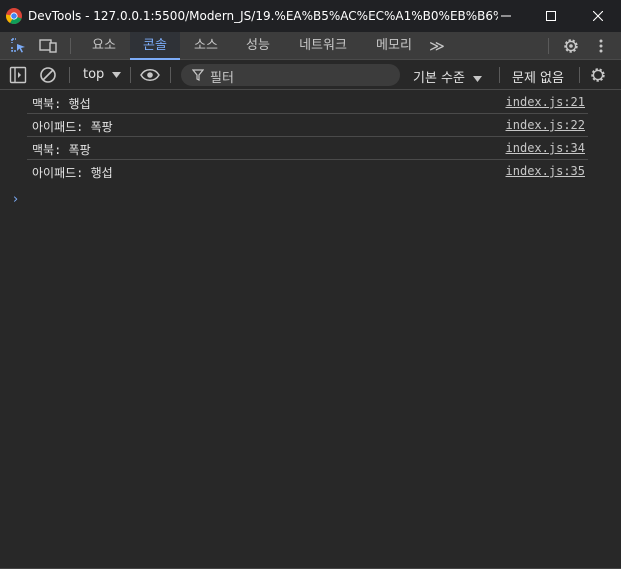  Describe the element at coordinates (538, 76) in the screenshot. I see `issues-button: 문제 없음` at that location.